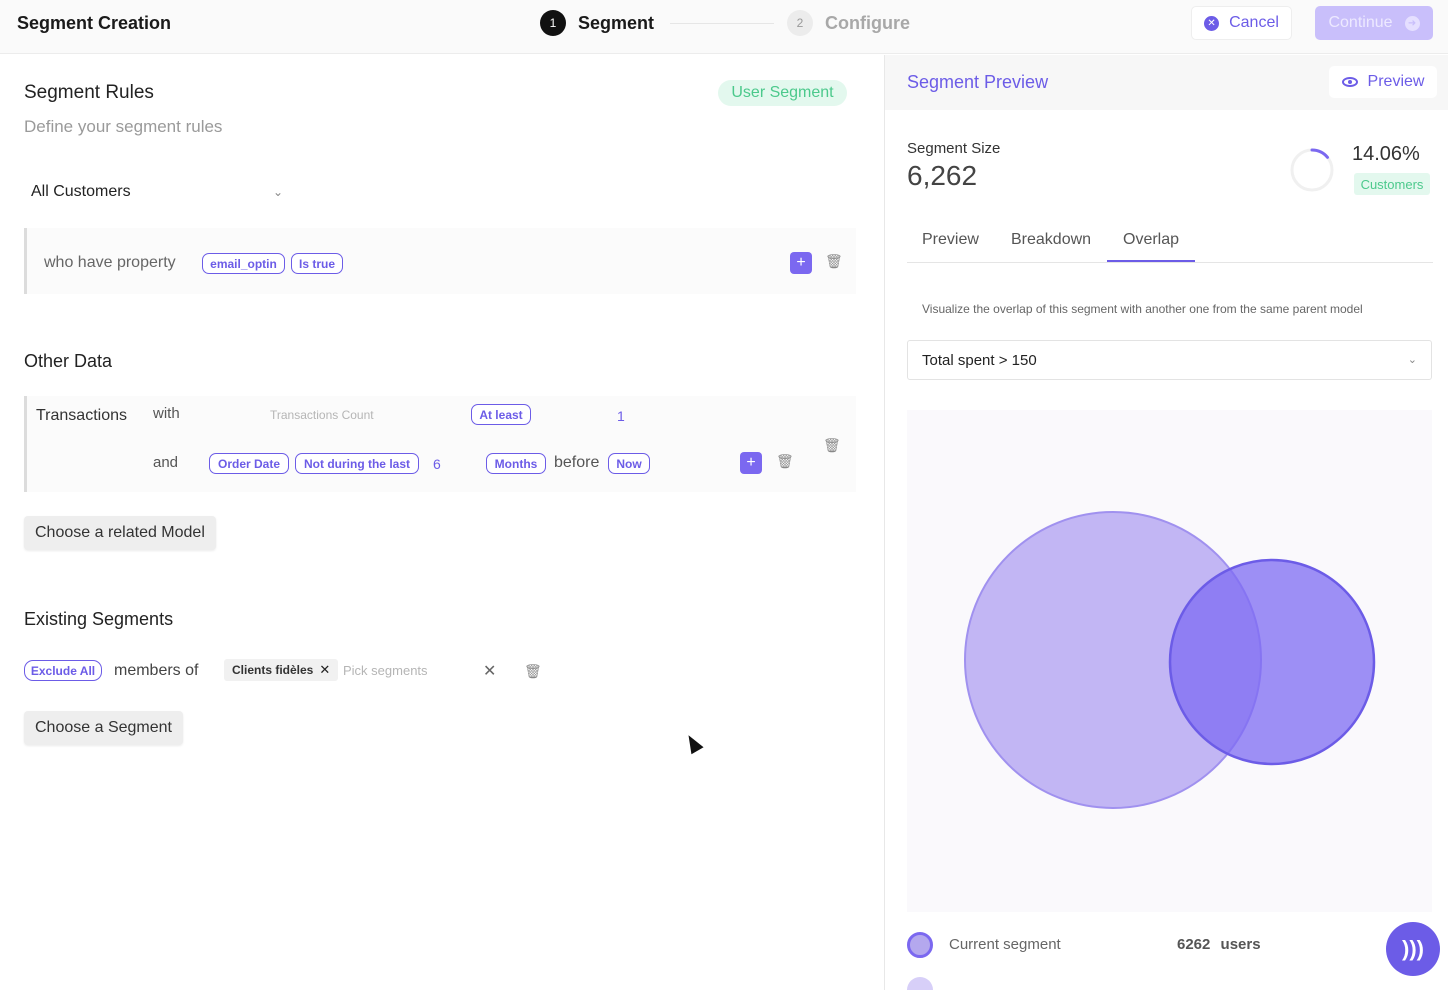  What do you see at coordinates (103, 728) in the screenshot?
I see `choose-segment-button: Choose a Segment` at bounding box center [103, 728].